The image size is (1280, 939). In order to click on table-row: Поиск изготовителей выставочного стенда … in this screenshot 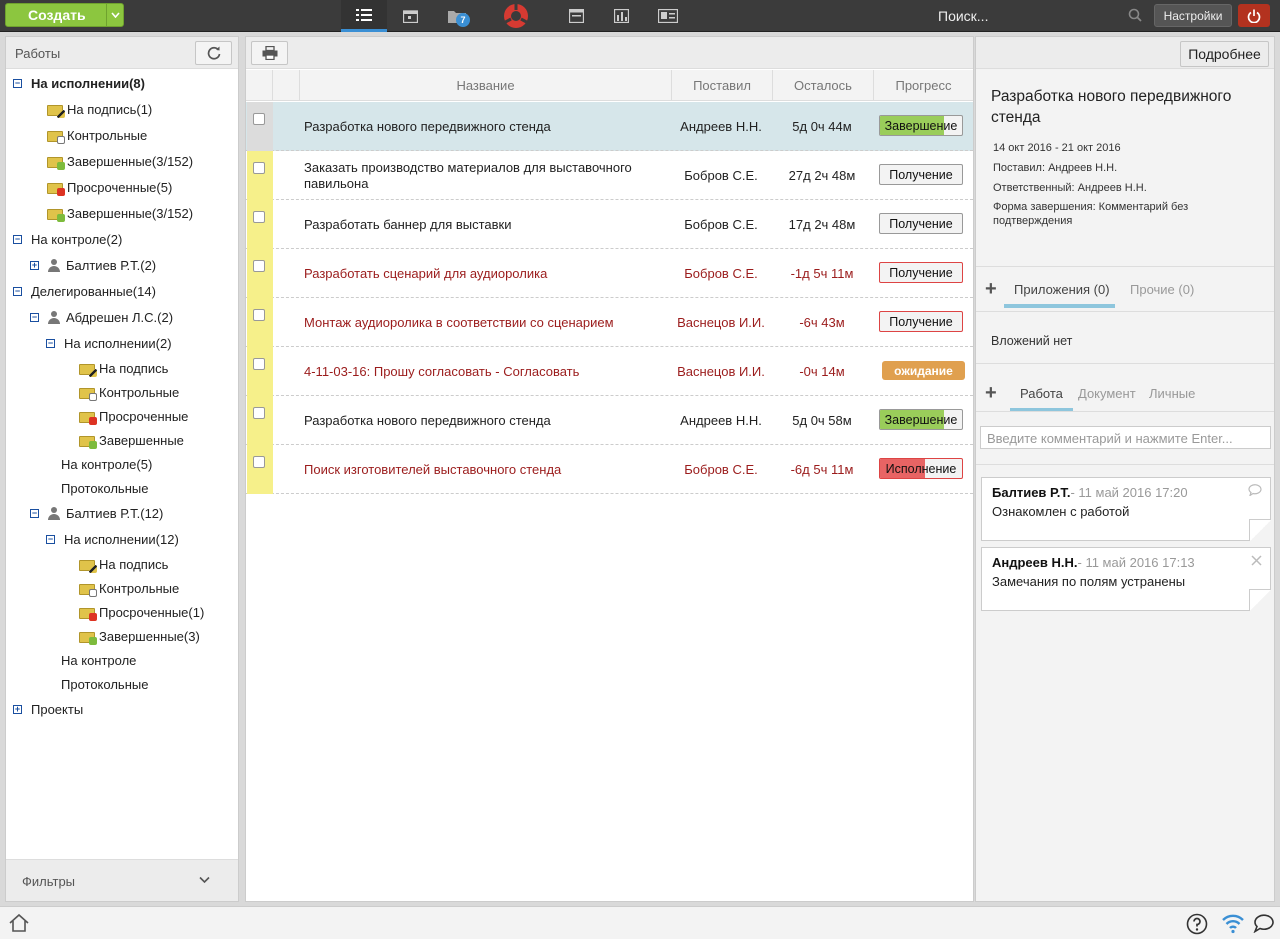, I will do `click(609, 469)`.